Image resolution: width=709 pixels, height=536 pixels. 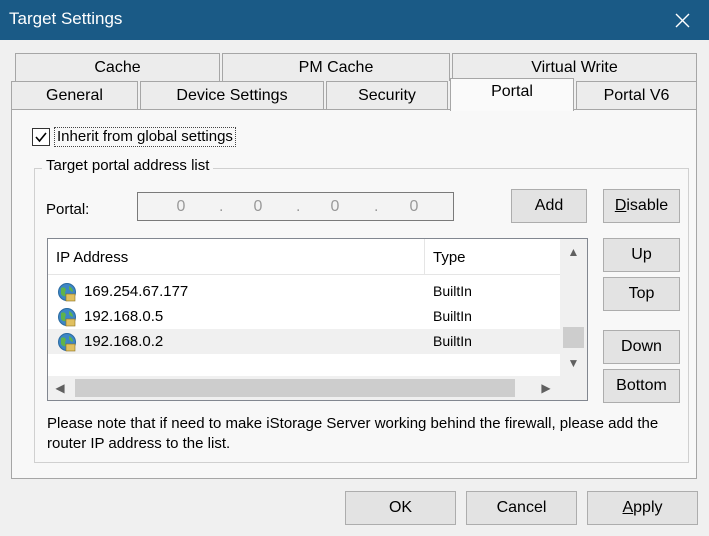 I want to click on tab-label: Cache, so click(x=117, y=67).